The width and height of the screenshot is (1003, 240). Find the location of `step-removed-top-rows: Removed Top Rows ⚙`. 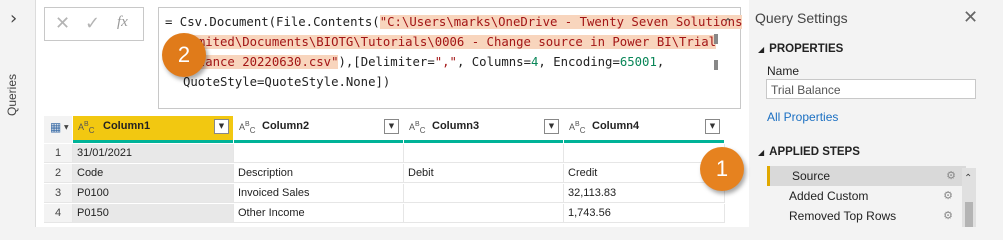

step-removed-top-rows: Removed Top Rows ⚙ is located at coordinates (865, 216).